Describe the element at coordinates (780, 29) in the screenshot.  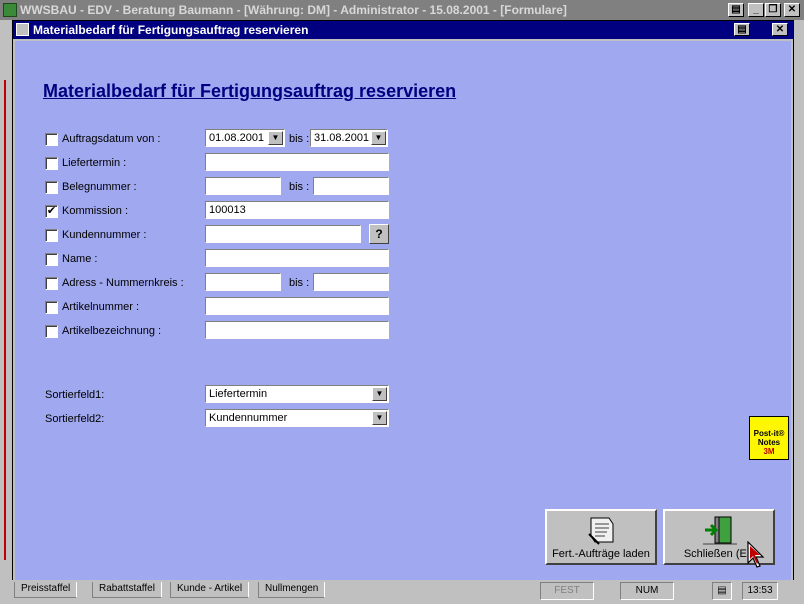
I see `close-child-button: ✕` at that location.